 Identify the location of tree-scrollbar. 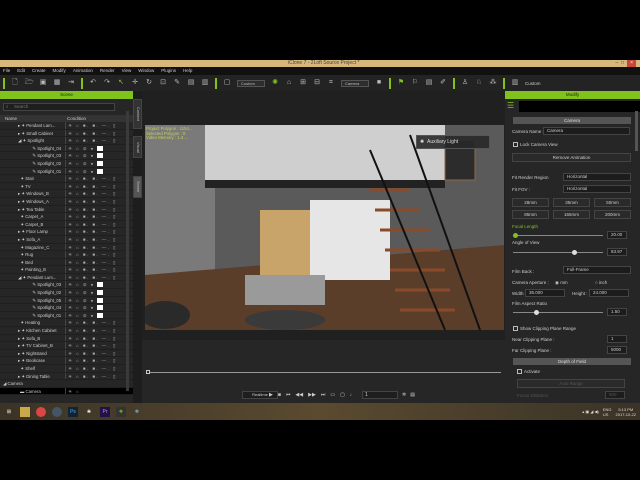
(127, 251).